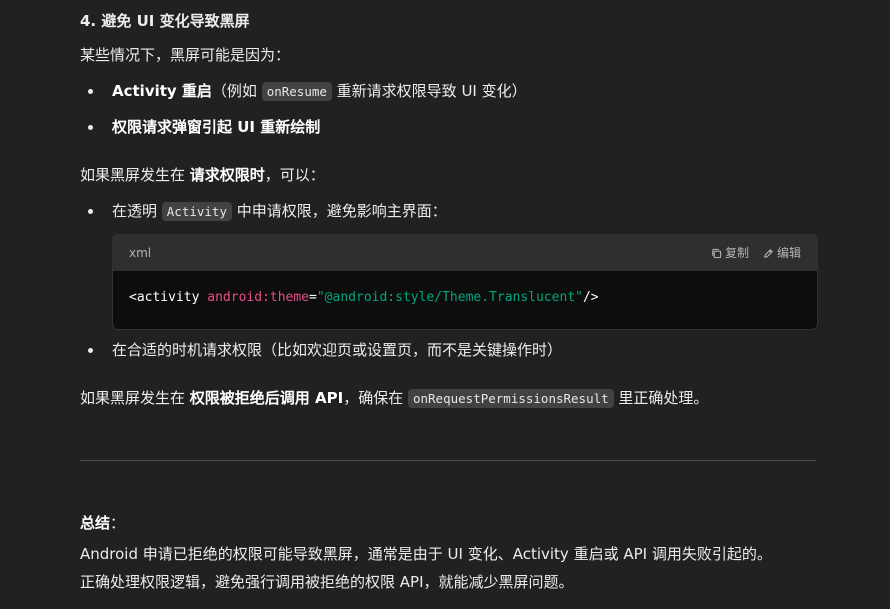 The height and width of the screenshot is (609, 890). Describe the element at coordinates (768, 253) in the screenshot. I see `pencil-icon` at that location.